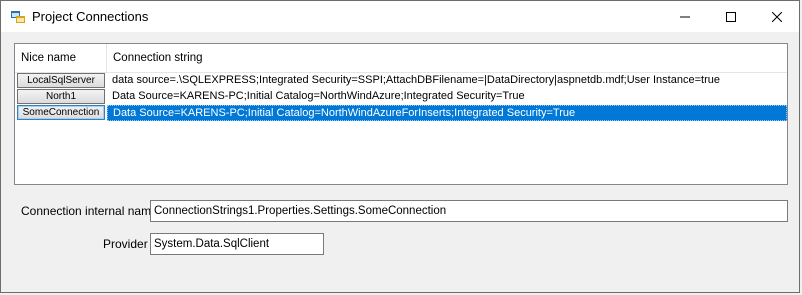  Describe the element at coordinates (61, 80) in the screenshot. I see `nice-name-button: LocalSqlServer` at that location.